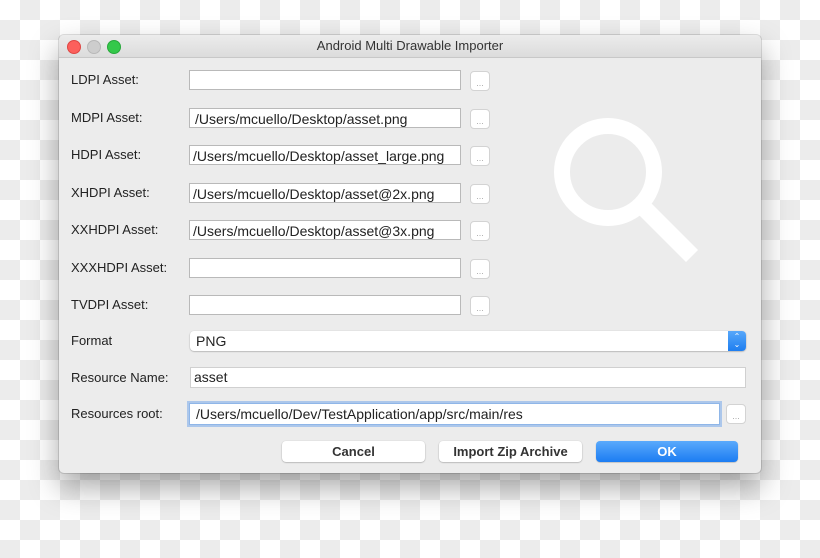 This screenshot has width=820, height=558. I want to click on format-selected-value: PNG, so click(211, 341).